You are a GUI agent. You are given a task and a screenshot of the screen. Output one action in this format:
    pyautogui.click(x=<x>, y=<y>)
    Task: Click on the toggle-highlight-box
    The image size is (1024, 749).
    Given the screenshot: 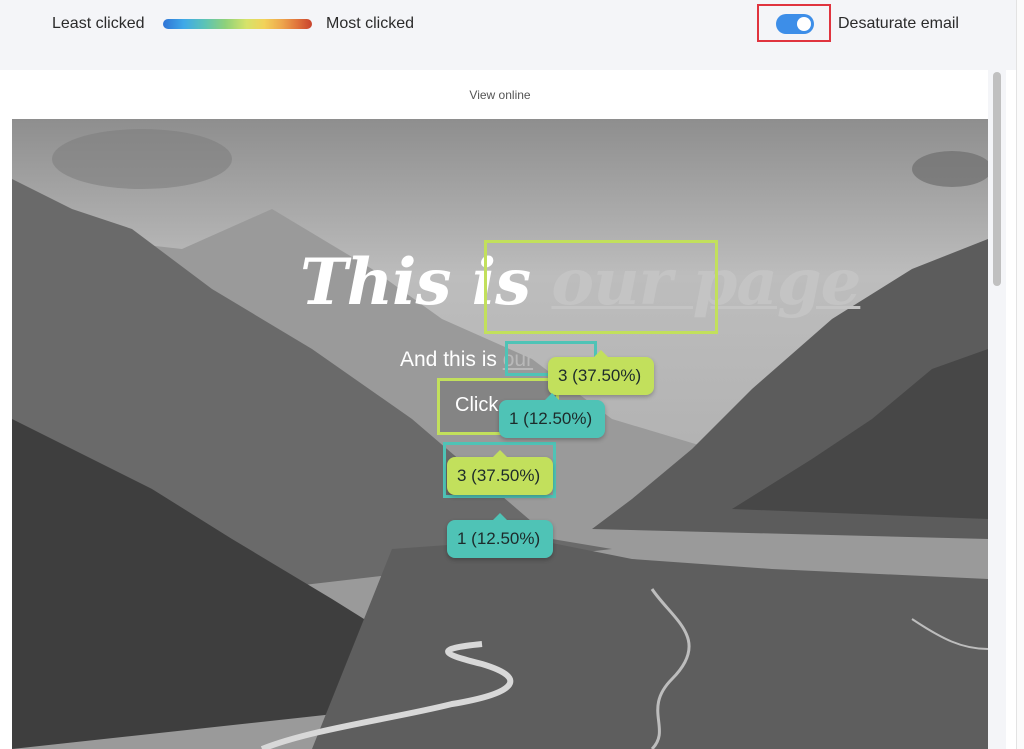 What is the action you would take?
    pyautogui.click(x=794, y=23)
    